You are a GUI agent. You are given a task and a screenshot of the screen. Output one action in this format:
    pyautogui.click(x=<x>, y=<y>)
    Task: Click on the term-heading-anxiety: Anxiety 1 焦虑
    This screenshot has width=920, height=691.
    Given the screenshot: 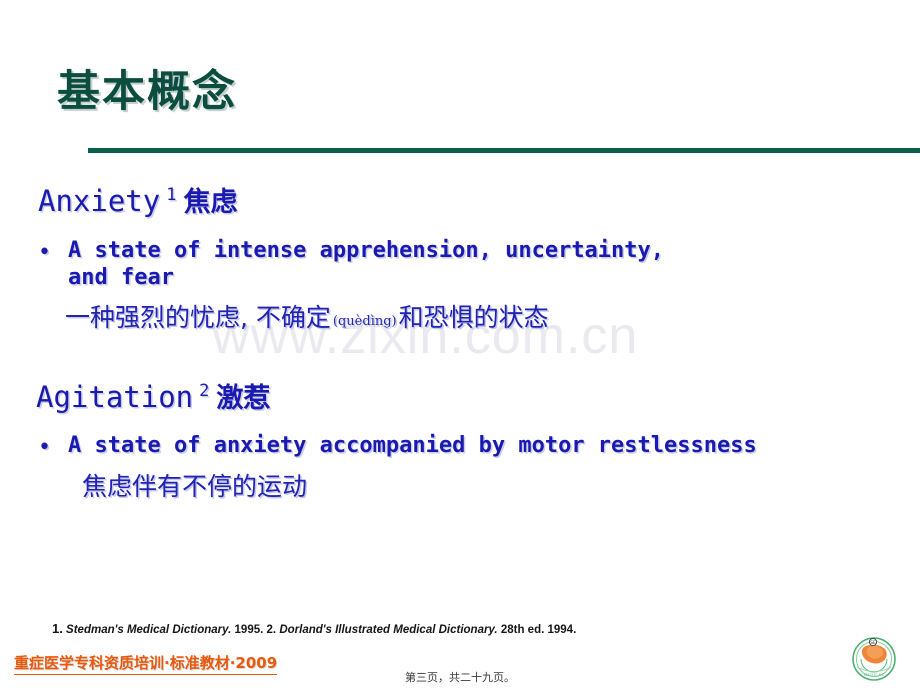 What is the action you would take?
    pyautogui.click(x=137, y=201)
    